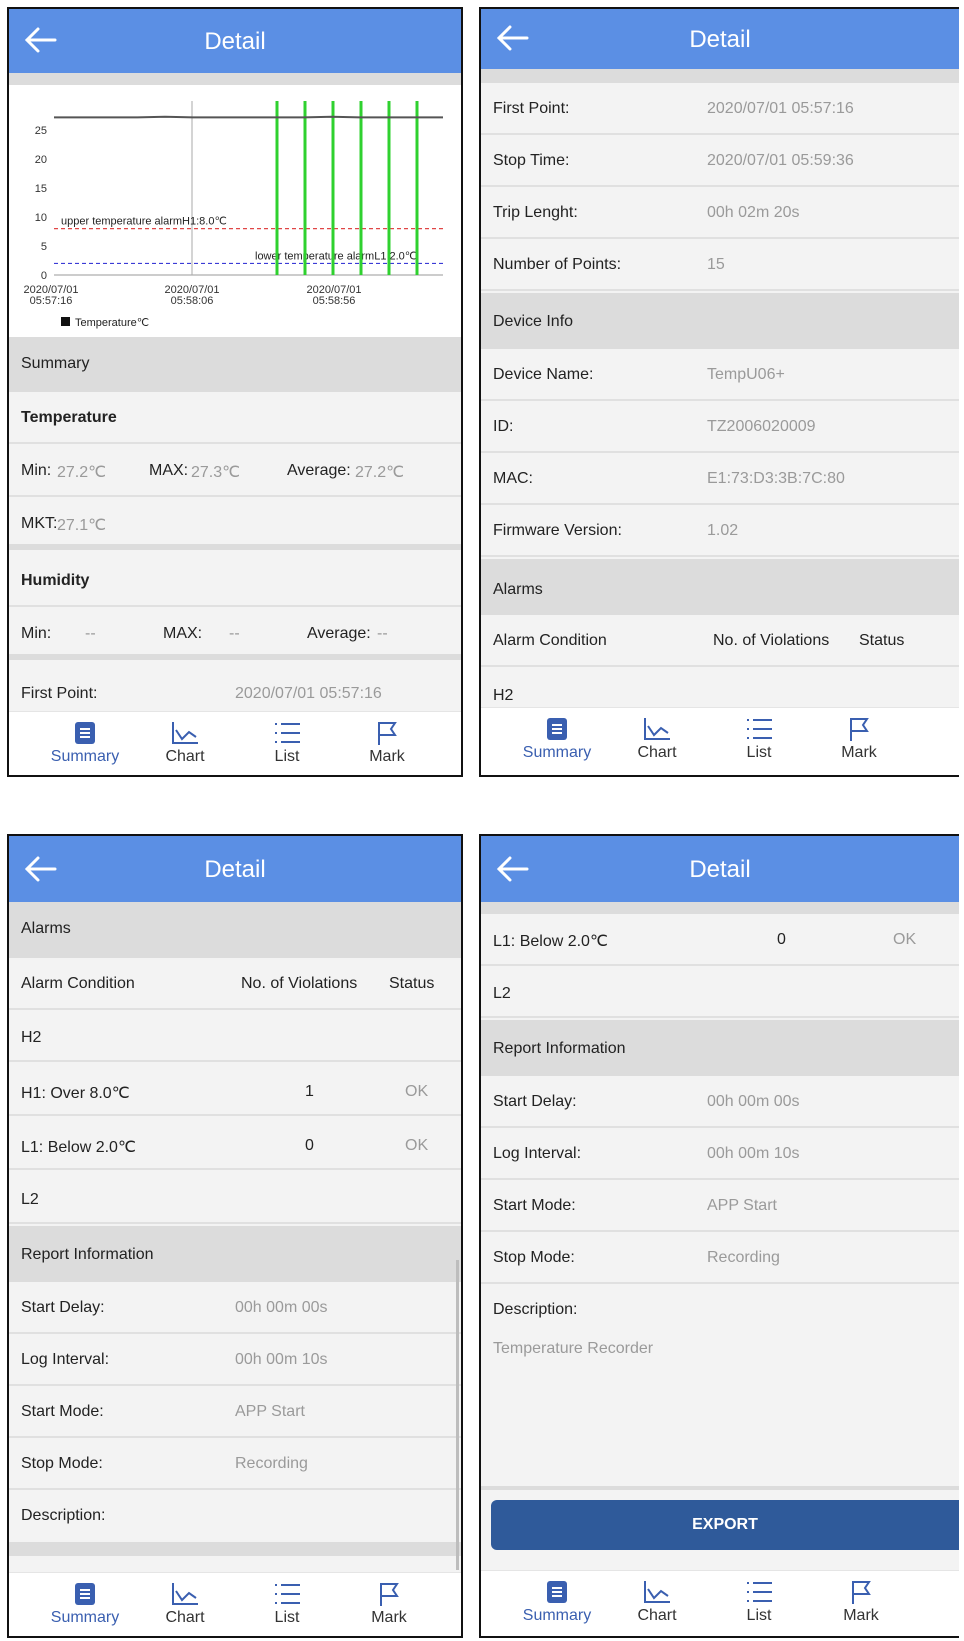  What do you see at coordinates (336, 256) in the screenshot?
I see `alarm-line-label: lower temperature alarmL1:2.0℃` at bounding box center [336, 256].